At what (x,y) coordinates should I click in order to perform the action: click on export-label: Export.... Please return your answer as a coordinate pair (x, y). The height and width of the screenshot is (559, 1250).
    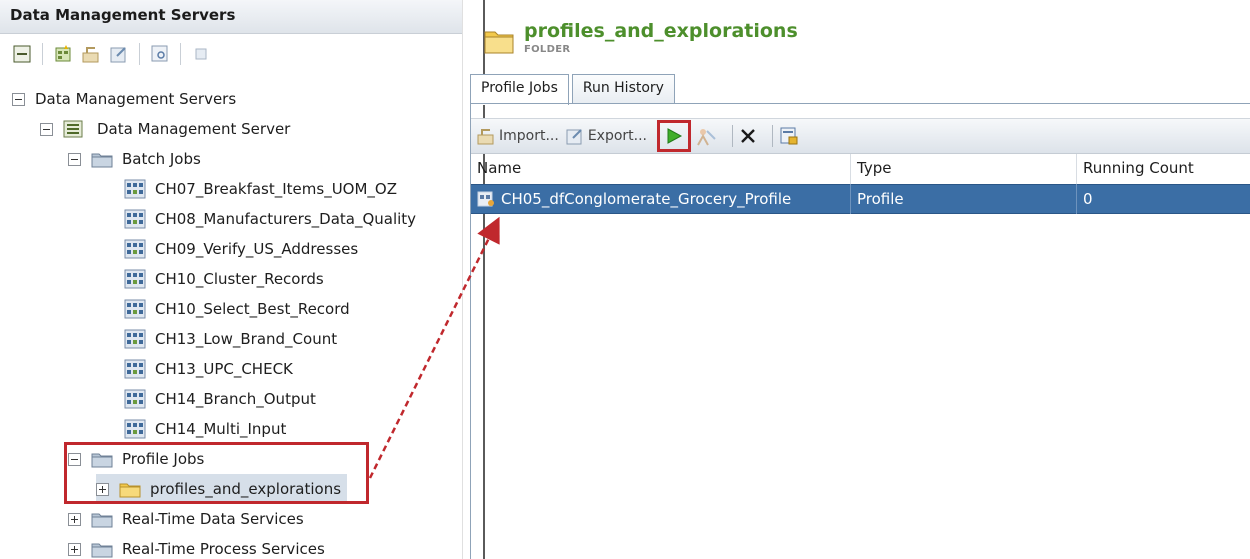
    Looking at the image, I should click on (617, 136).